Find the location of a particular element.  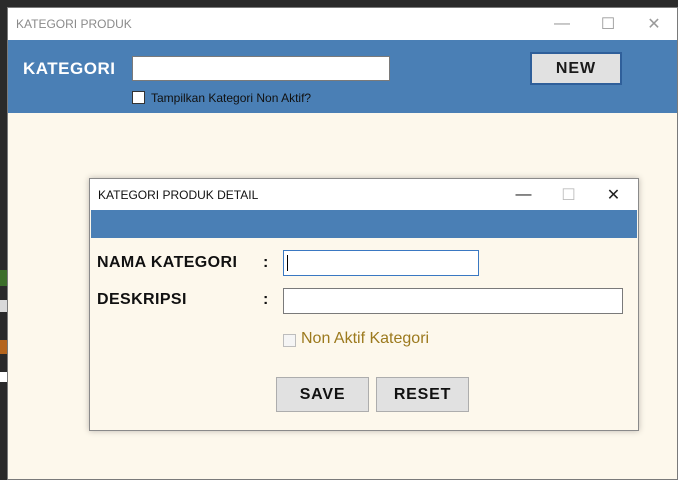

dialog-titlebar: KATEGORI PRODUK DETAIL — ☐ ✕ is located at coordinates (364, 194).